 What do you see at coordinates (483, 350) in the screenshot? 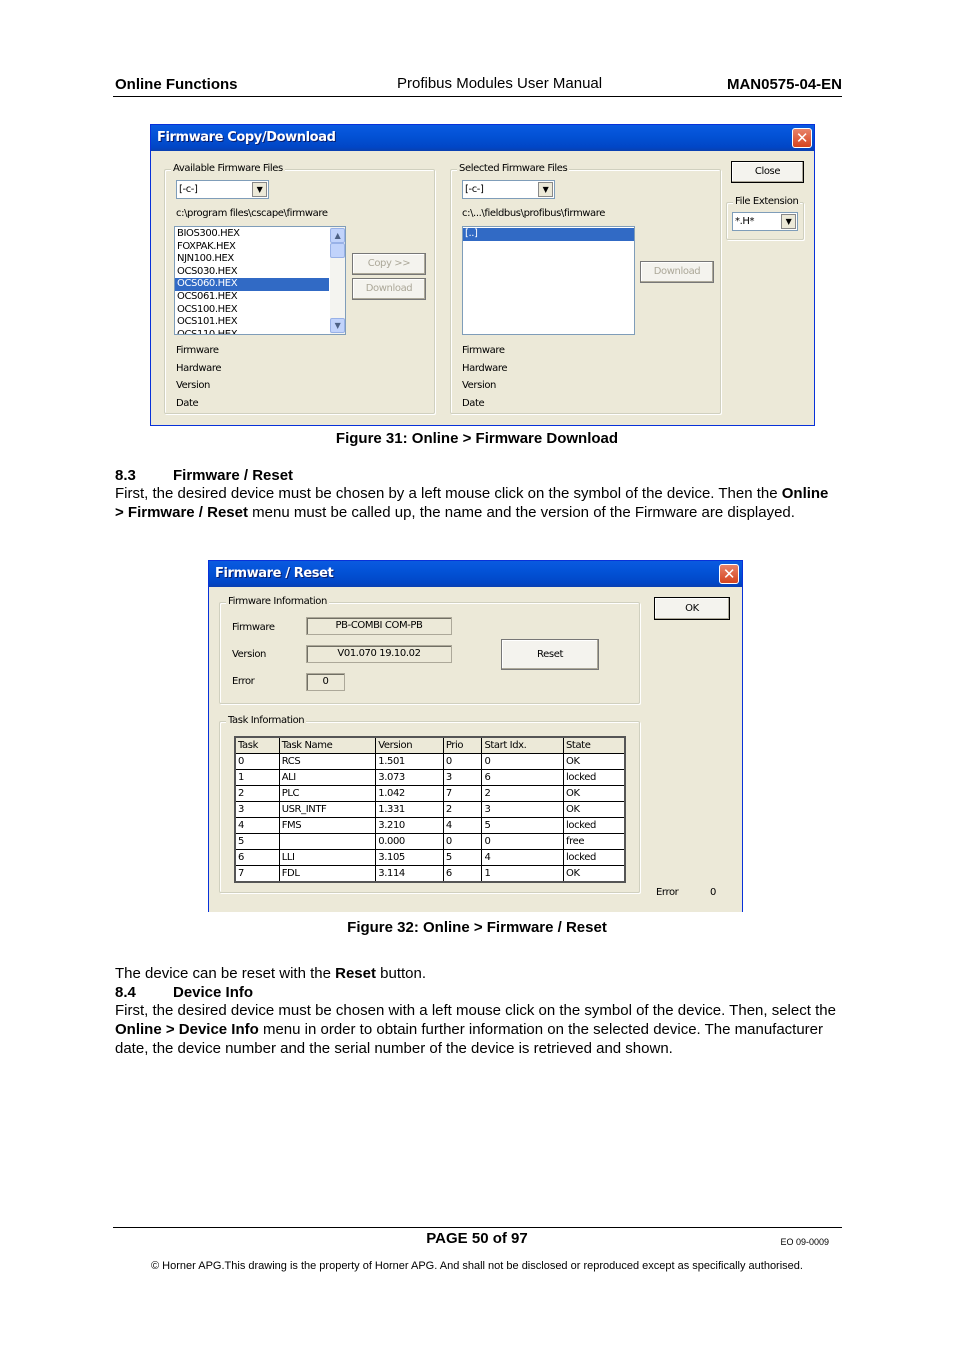
I see `info-label-firmware: Firmware` at bounding box center [483, 350].